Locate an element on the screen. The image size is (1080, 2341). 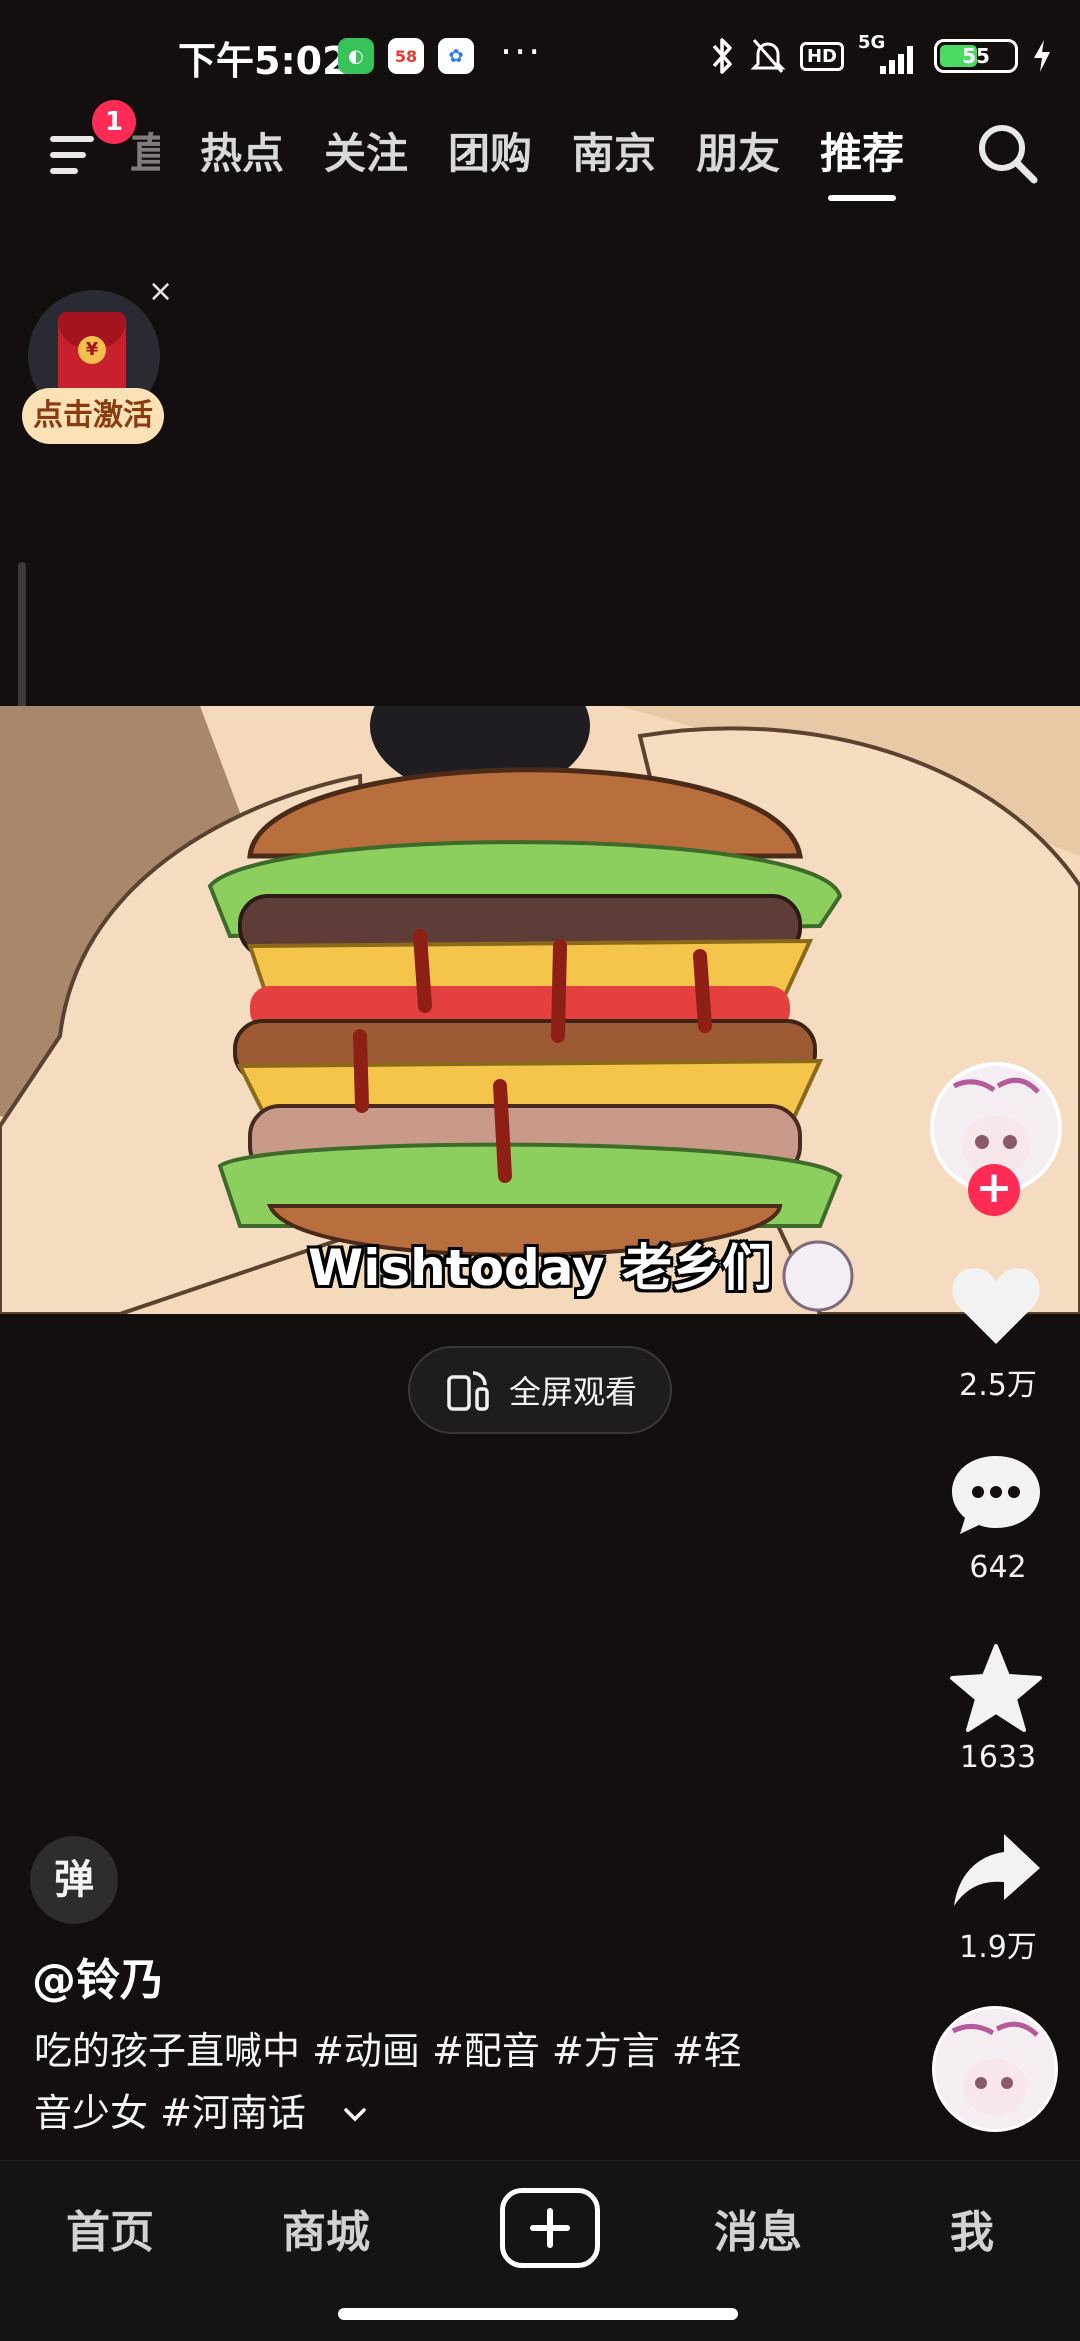
tab-recommended: 推荐 is located at coordinates (862, 160).